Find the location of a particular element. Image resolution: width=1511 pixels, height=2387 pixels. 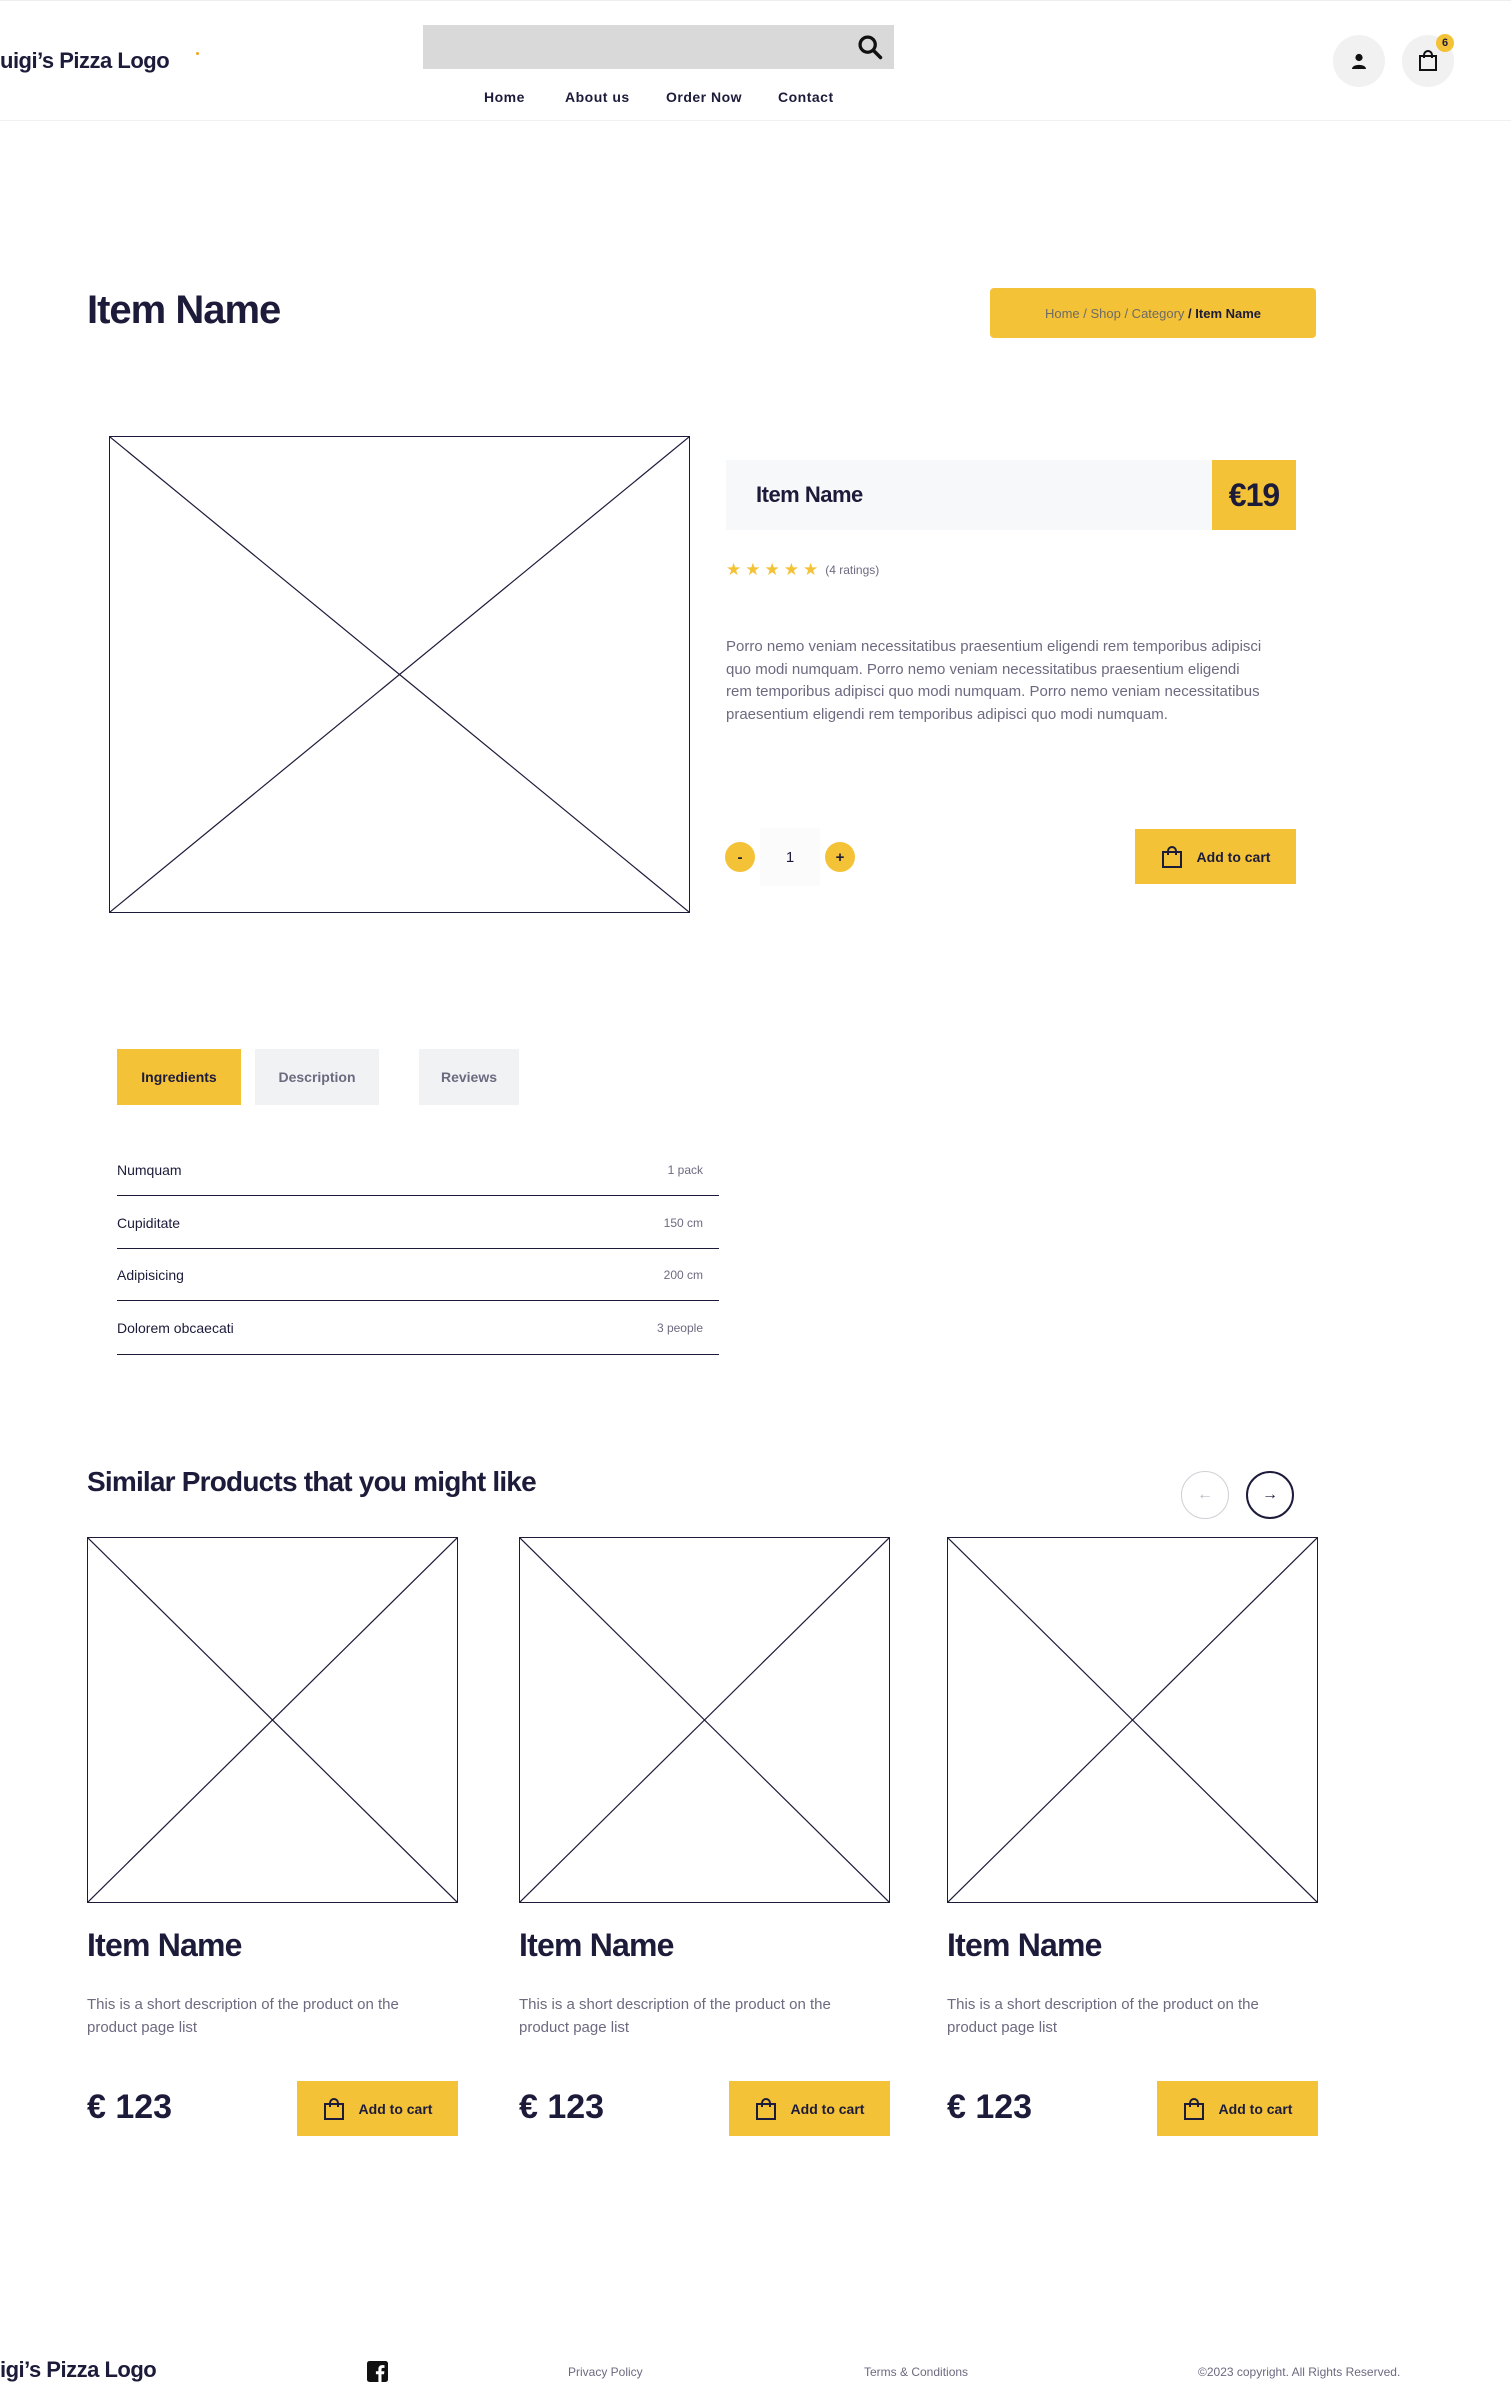

copyright-text: ©2023 copyright. All Rights Reserved. is located at coordinates (1299, 2372).